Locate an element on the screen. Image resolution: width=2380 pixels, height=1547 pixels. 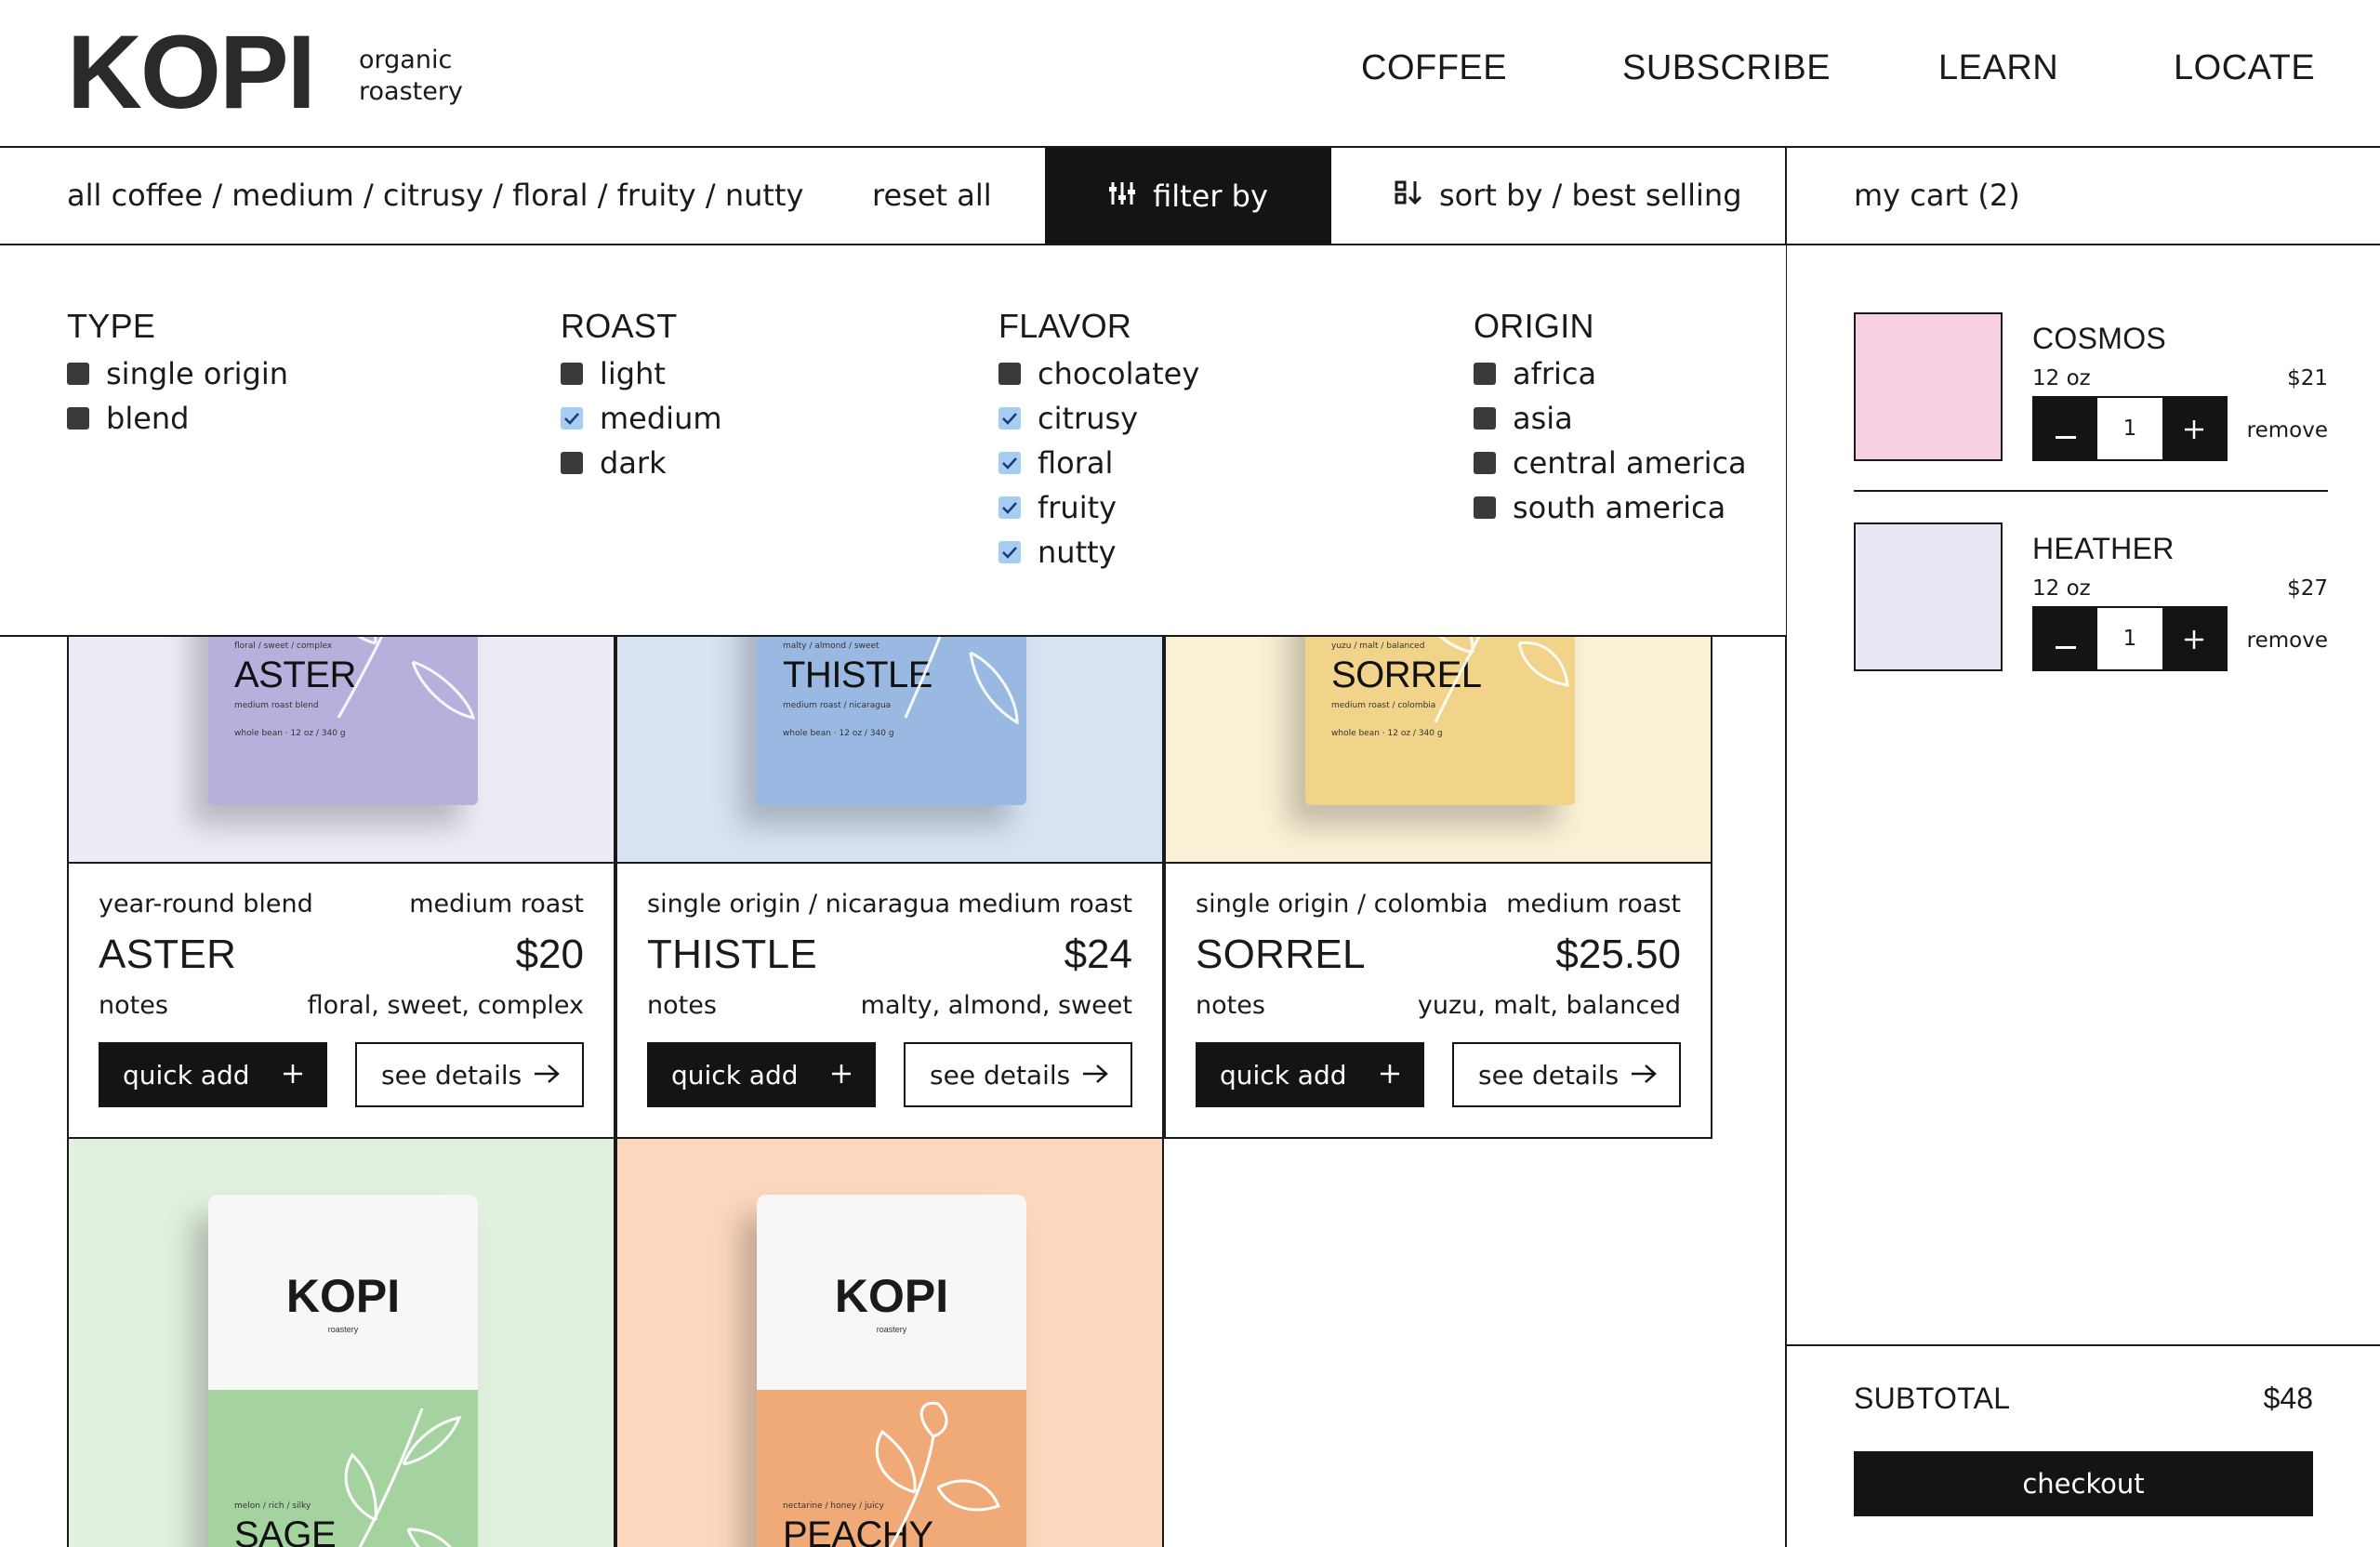
my-cart-link: my cart (2) is located at coordinates (1937, 195).